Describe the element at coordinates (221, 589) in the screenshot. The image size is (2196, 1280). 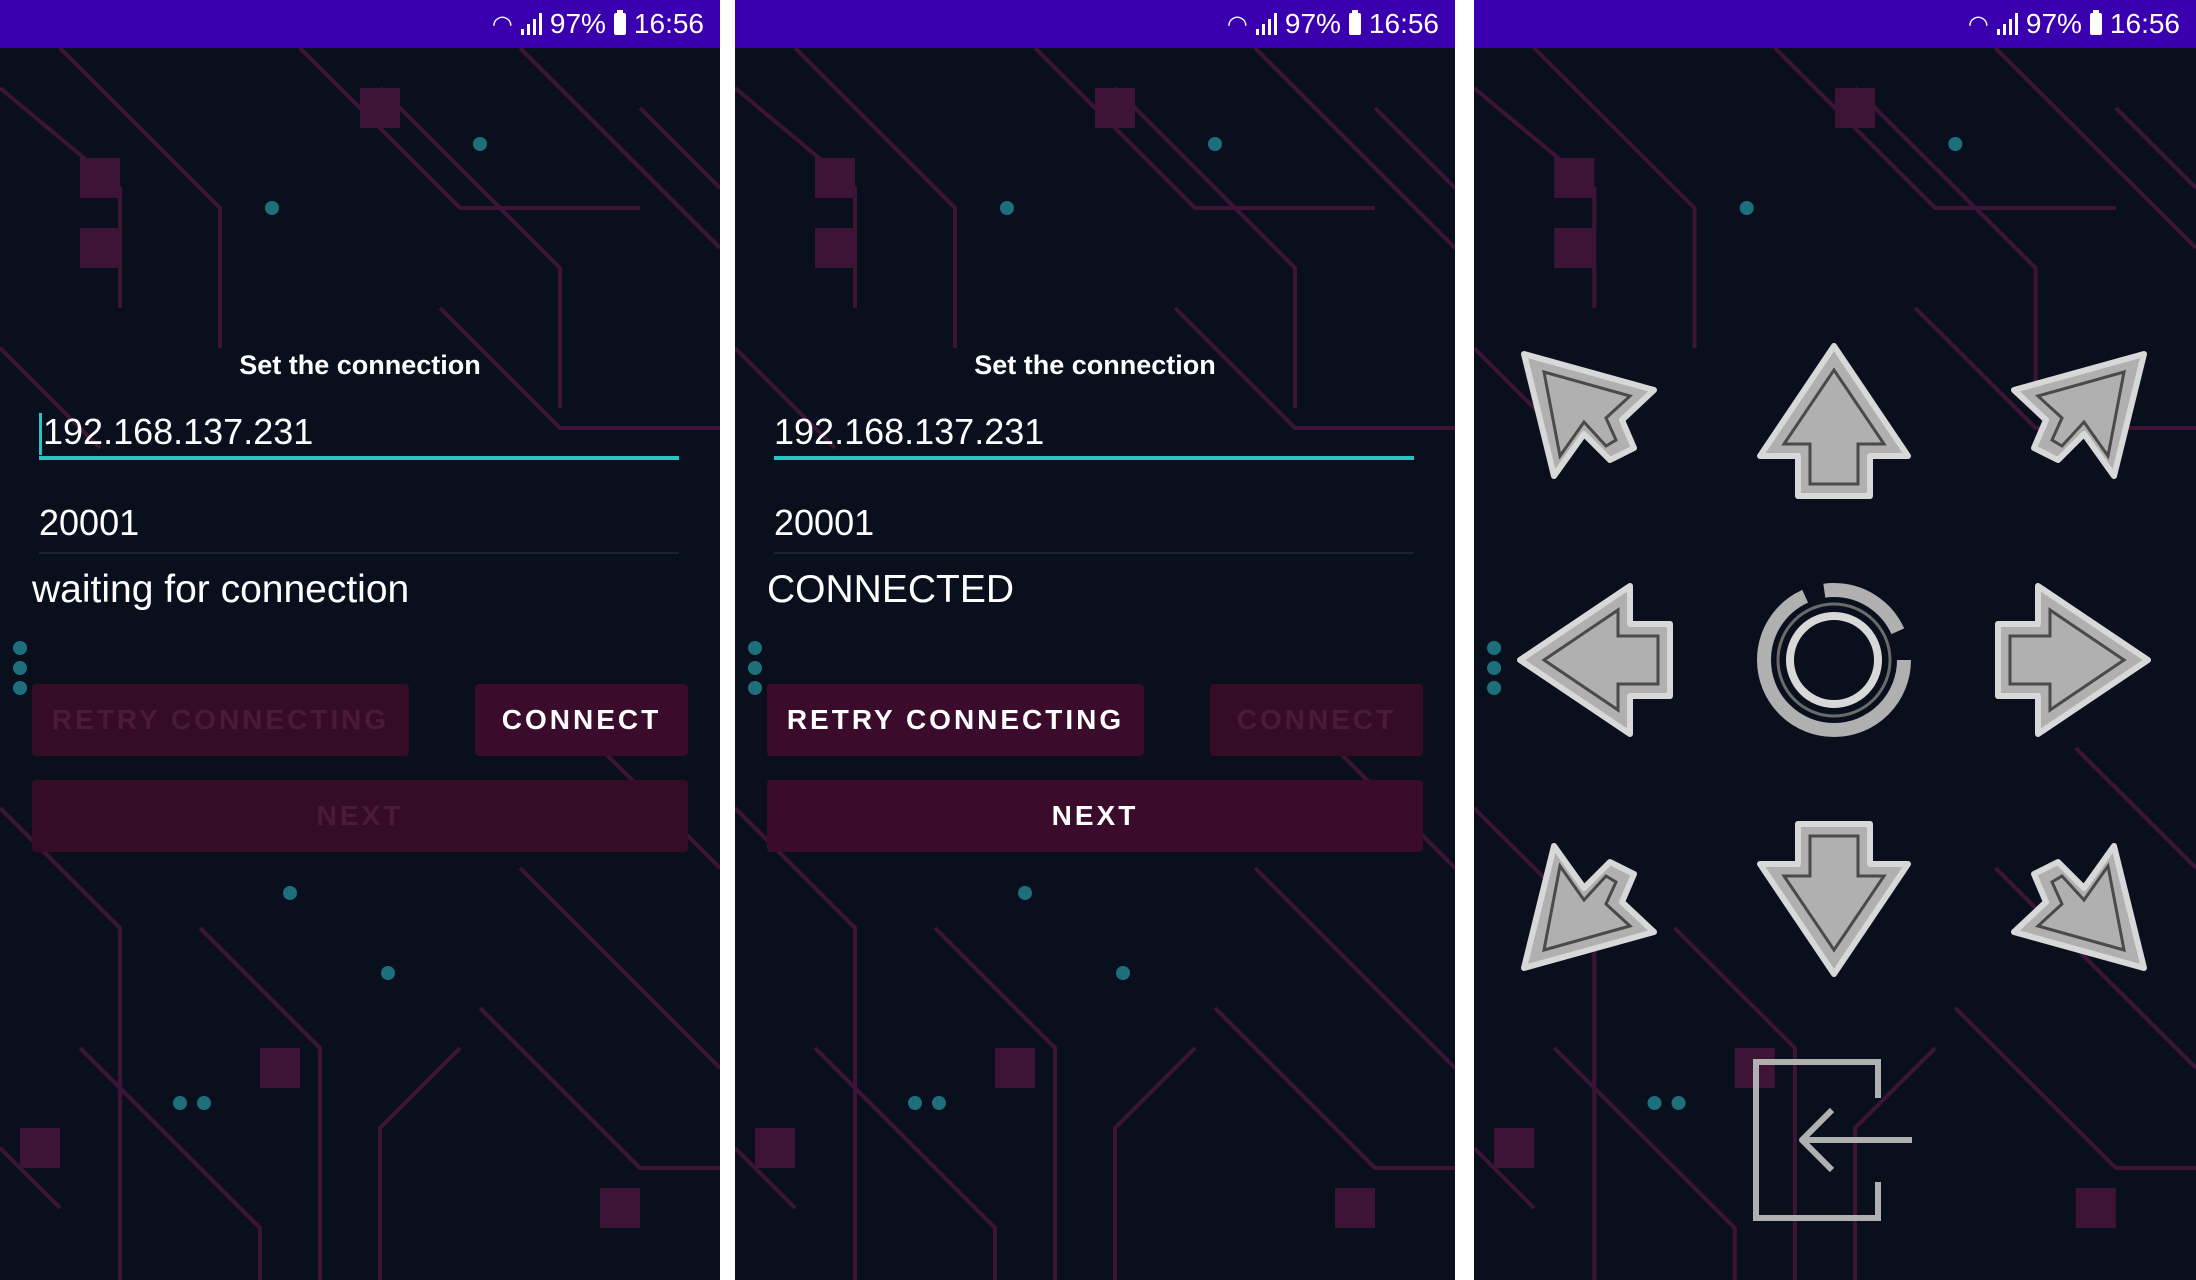
I see `connection-status: waiting for connection` at that location.